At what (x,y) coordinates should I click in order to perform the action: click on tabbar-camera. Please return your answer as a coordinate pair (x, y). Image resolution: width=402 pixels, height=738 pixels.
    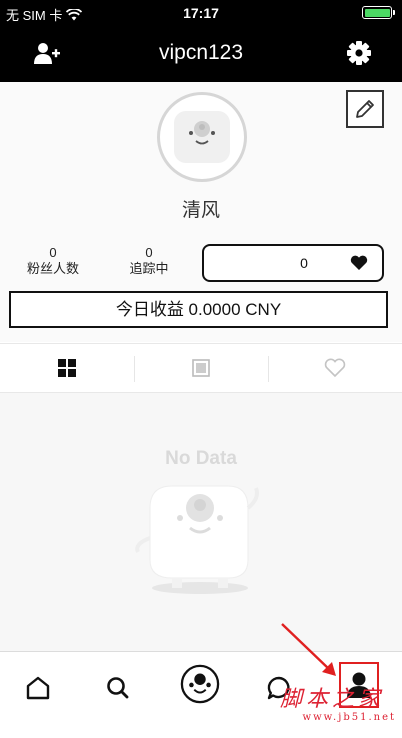
    Looking at the image, I should click on (200, 684).